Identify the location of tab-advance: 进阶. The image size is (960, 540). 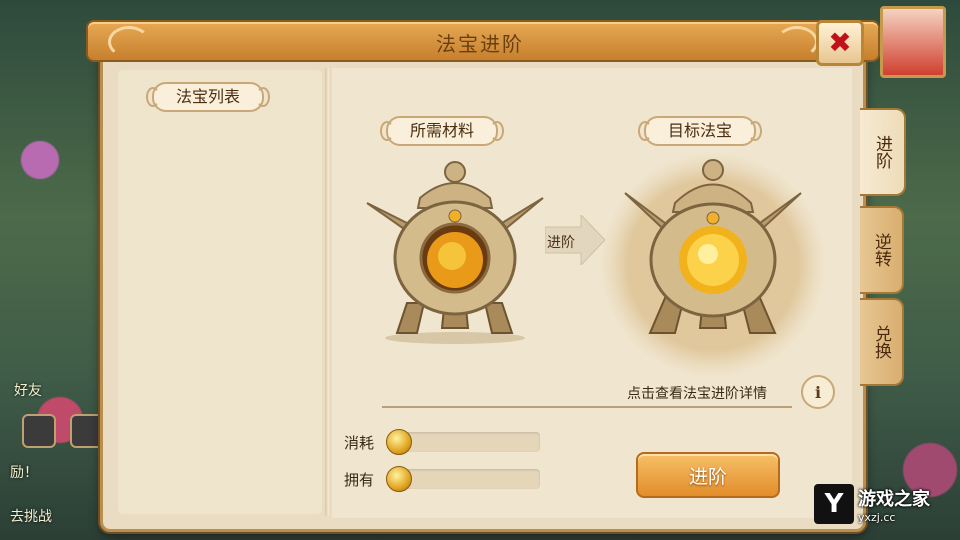
(883, 152).